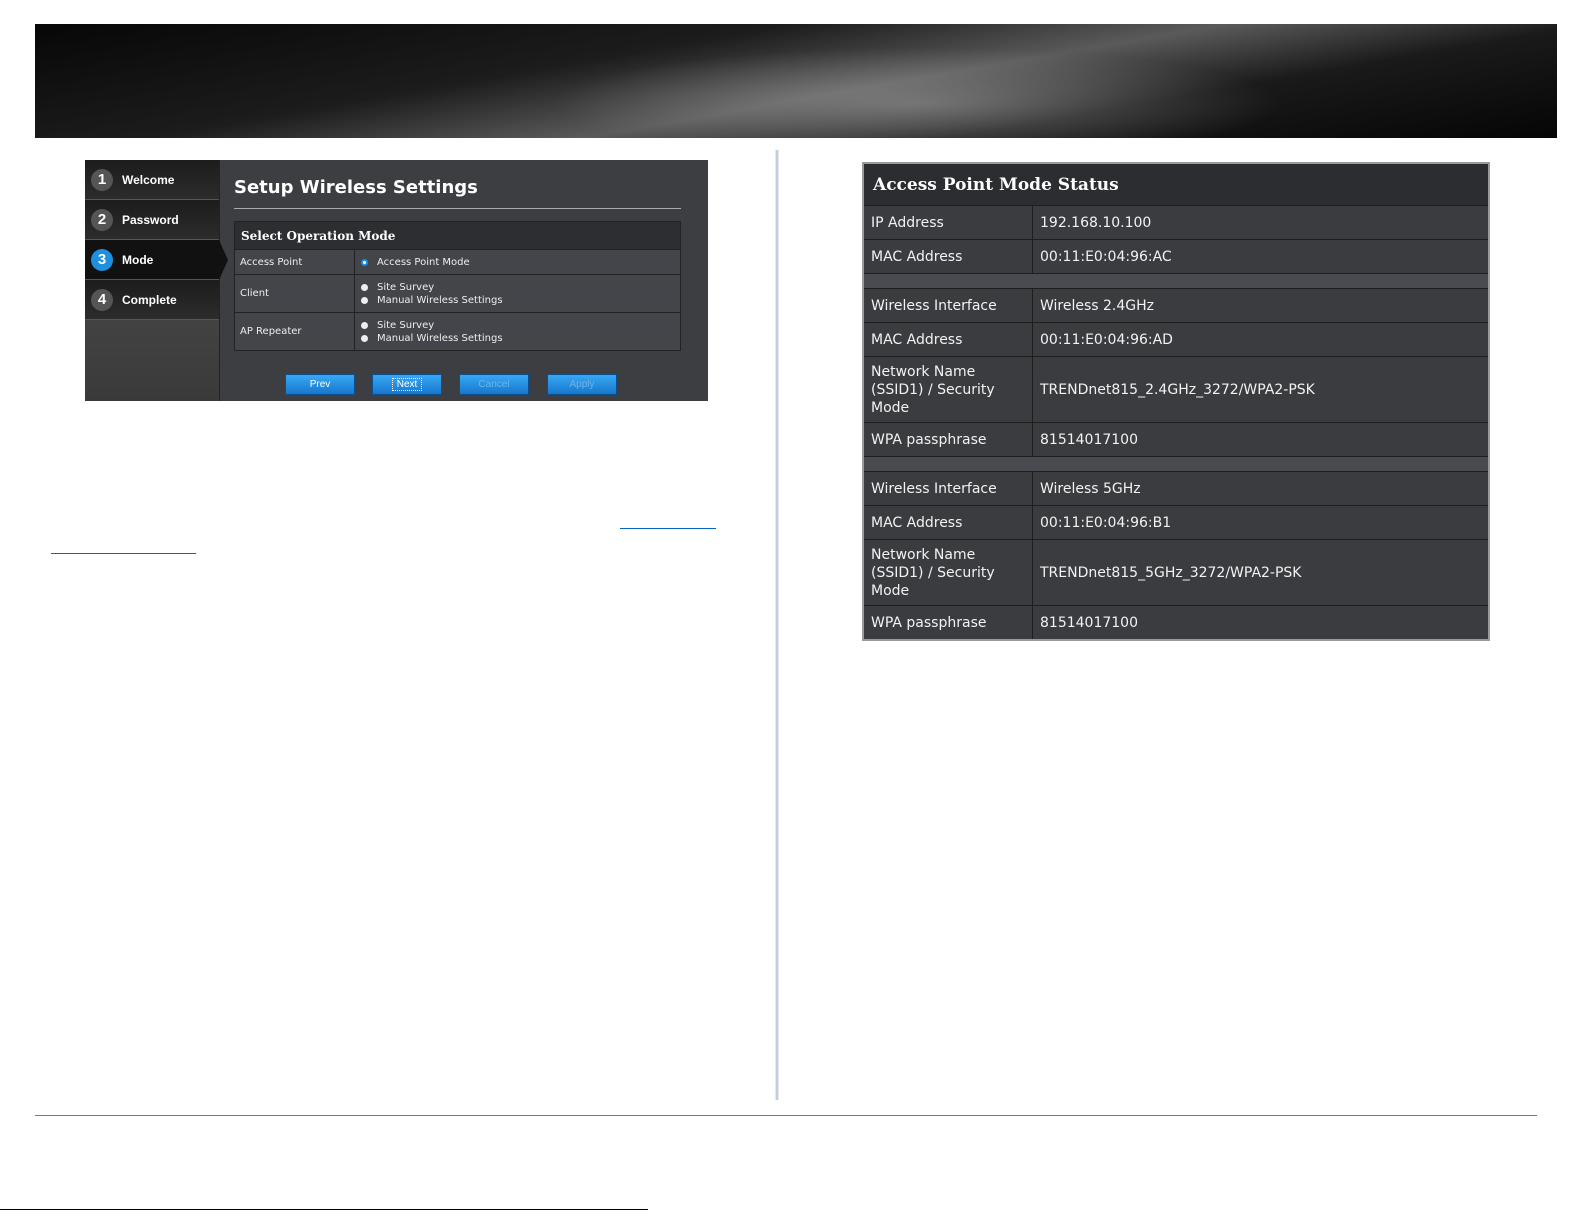 Image resolution: width=1583 pixels, height=1223 pixels. What do you see at coordinates (1176, 222) in the screenshot?
I see `status-row-ip: IP Address 192.168.10.100` at bounding box center [1176, 222].